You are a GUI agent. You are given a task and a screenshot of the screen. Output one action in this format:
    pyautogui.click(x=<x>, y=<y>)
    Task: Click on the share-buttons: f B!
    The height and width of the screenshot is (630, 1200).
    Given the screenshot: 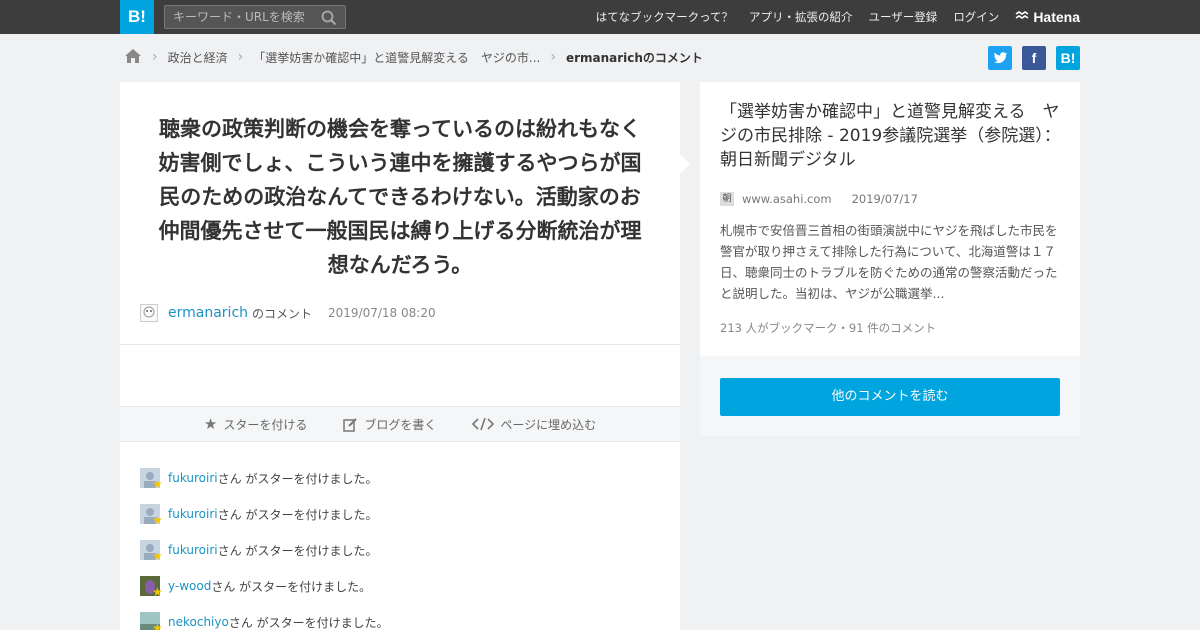 What is the action you would take?
    pyautogui.click(x=1034, y=58)
    